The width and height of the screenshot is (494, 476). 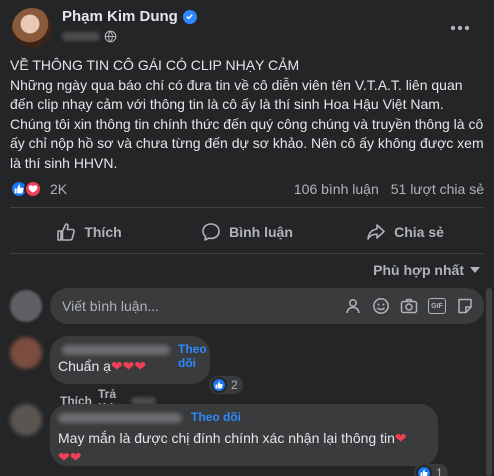 I want to click on post-meta, so click(x=89, y=36).